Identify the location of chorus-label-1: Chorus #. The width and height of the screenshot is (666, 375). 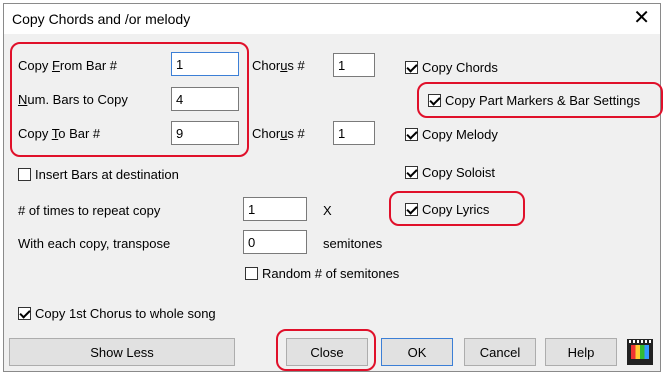
(278, 65).